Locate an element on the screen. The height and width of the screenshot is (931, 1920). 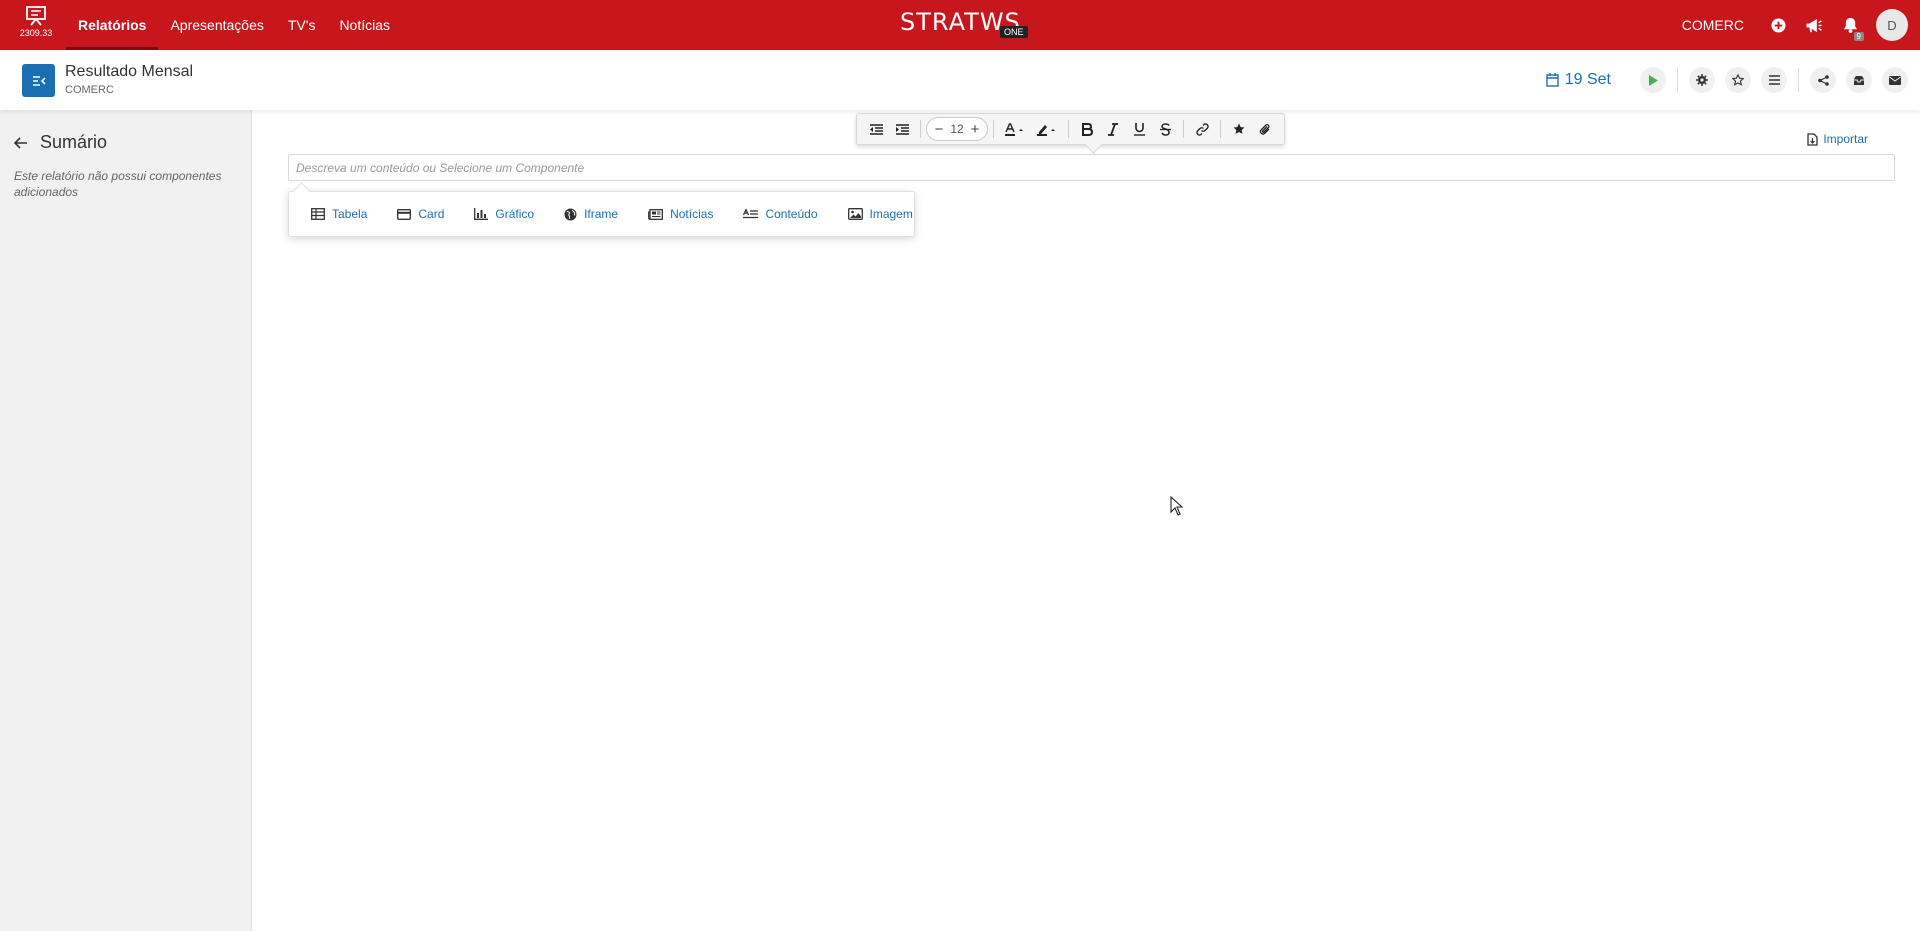
component-iframe-button: Iframe is located at coordinates (591, 214).